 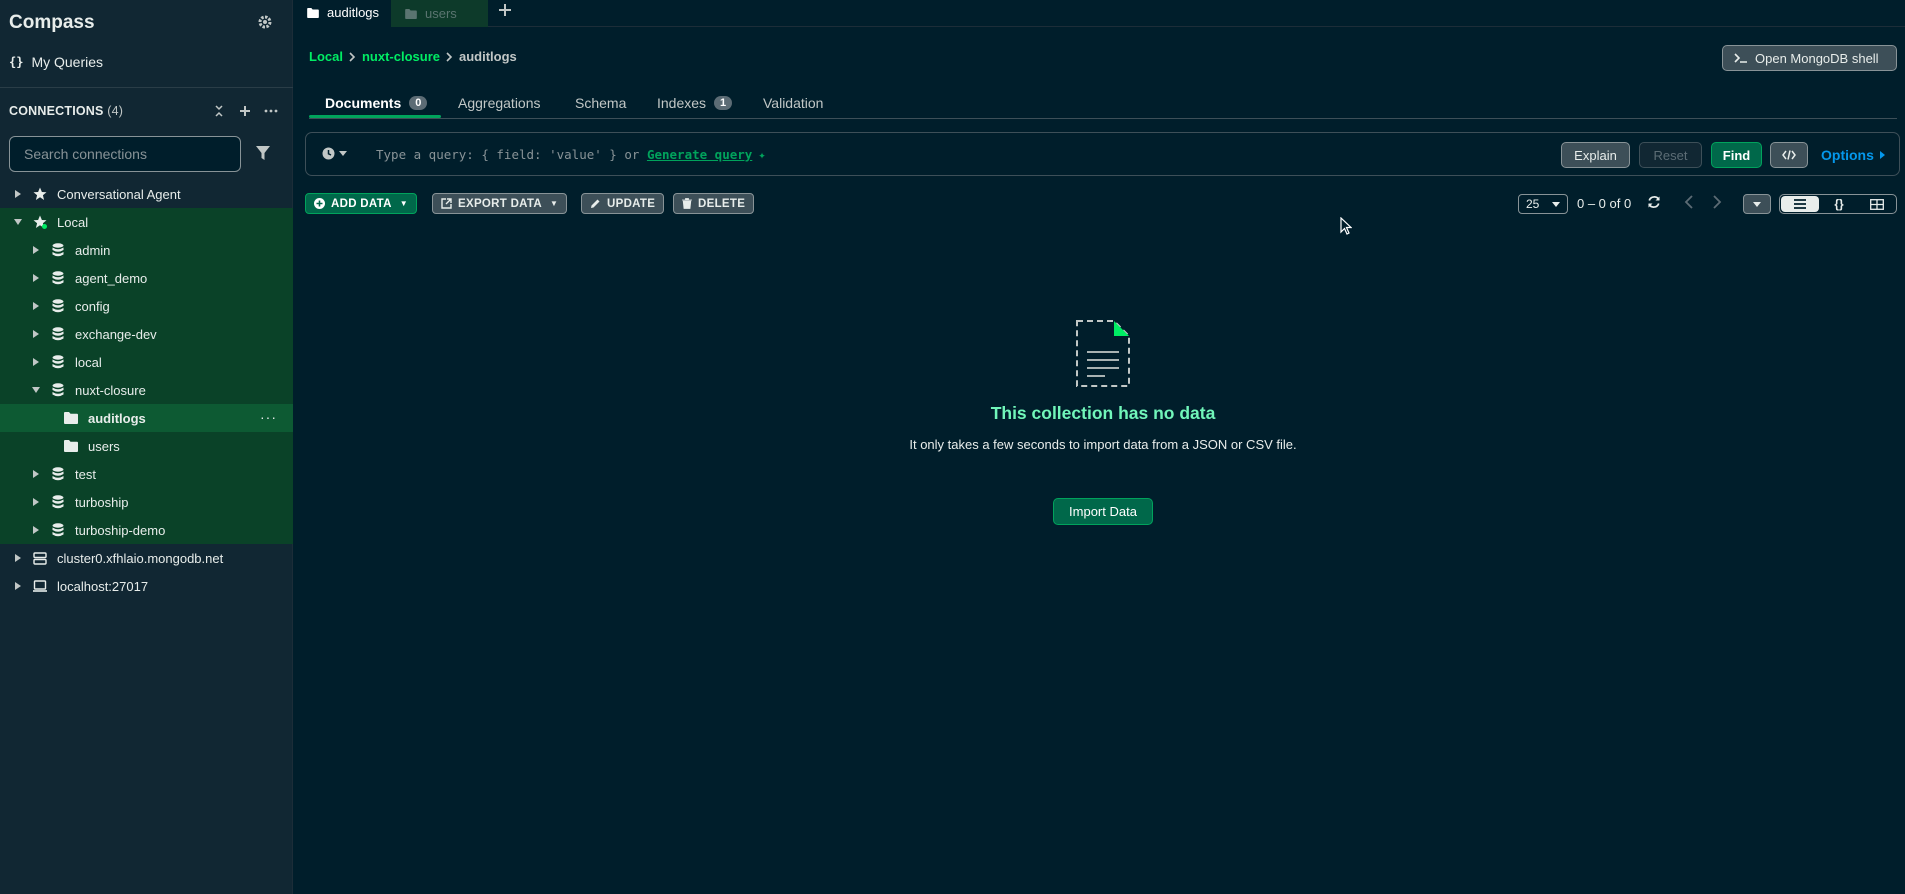 I want to click on json-view-icon: {}, so click(x=1839, y=204).